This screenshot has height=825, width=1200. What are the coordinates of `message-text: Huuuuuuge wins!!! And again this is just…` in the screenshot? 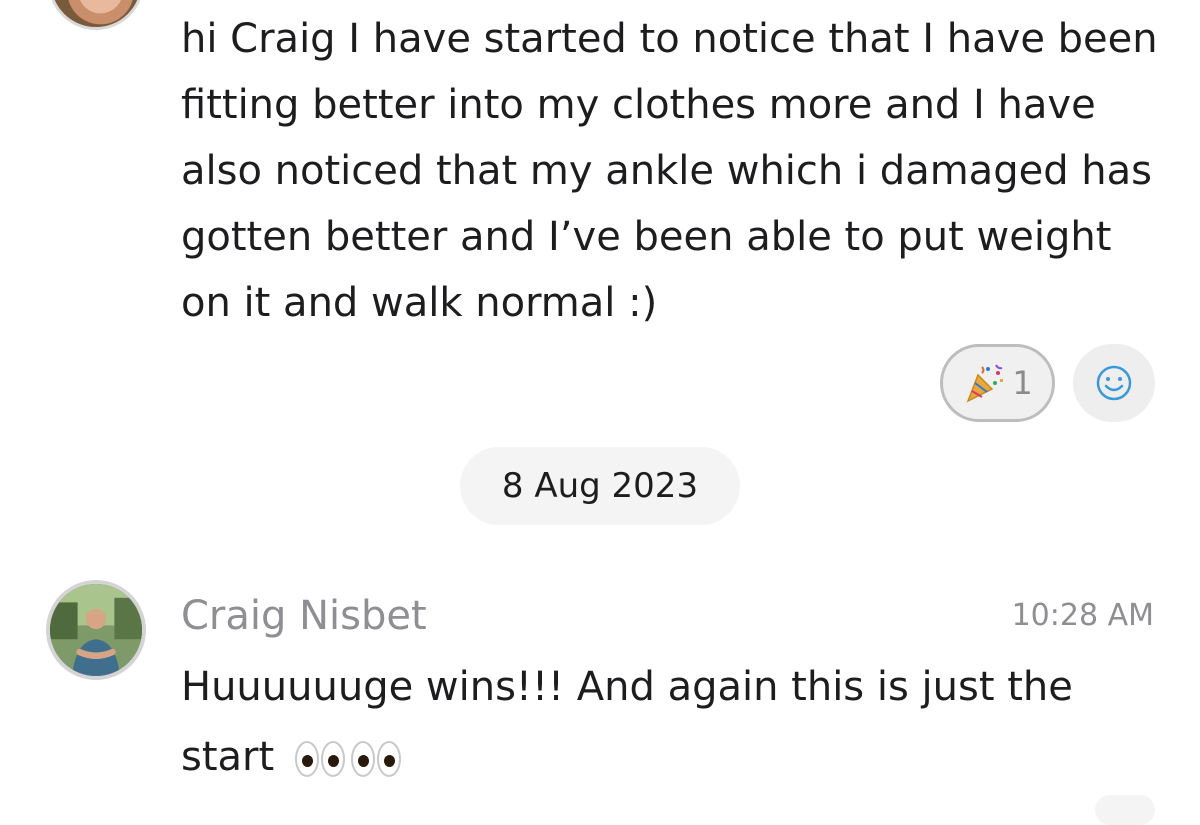 It's located at (661, 722).